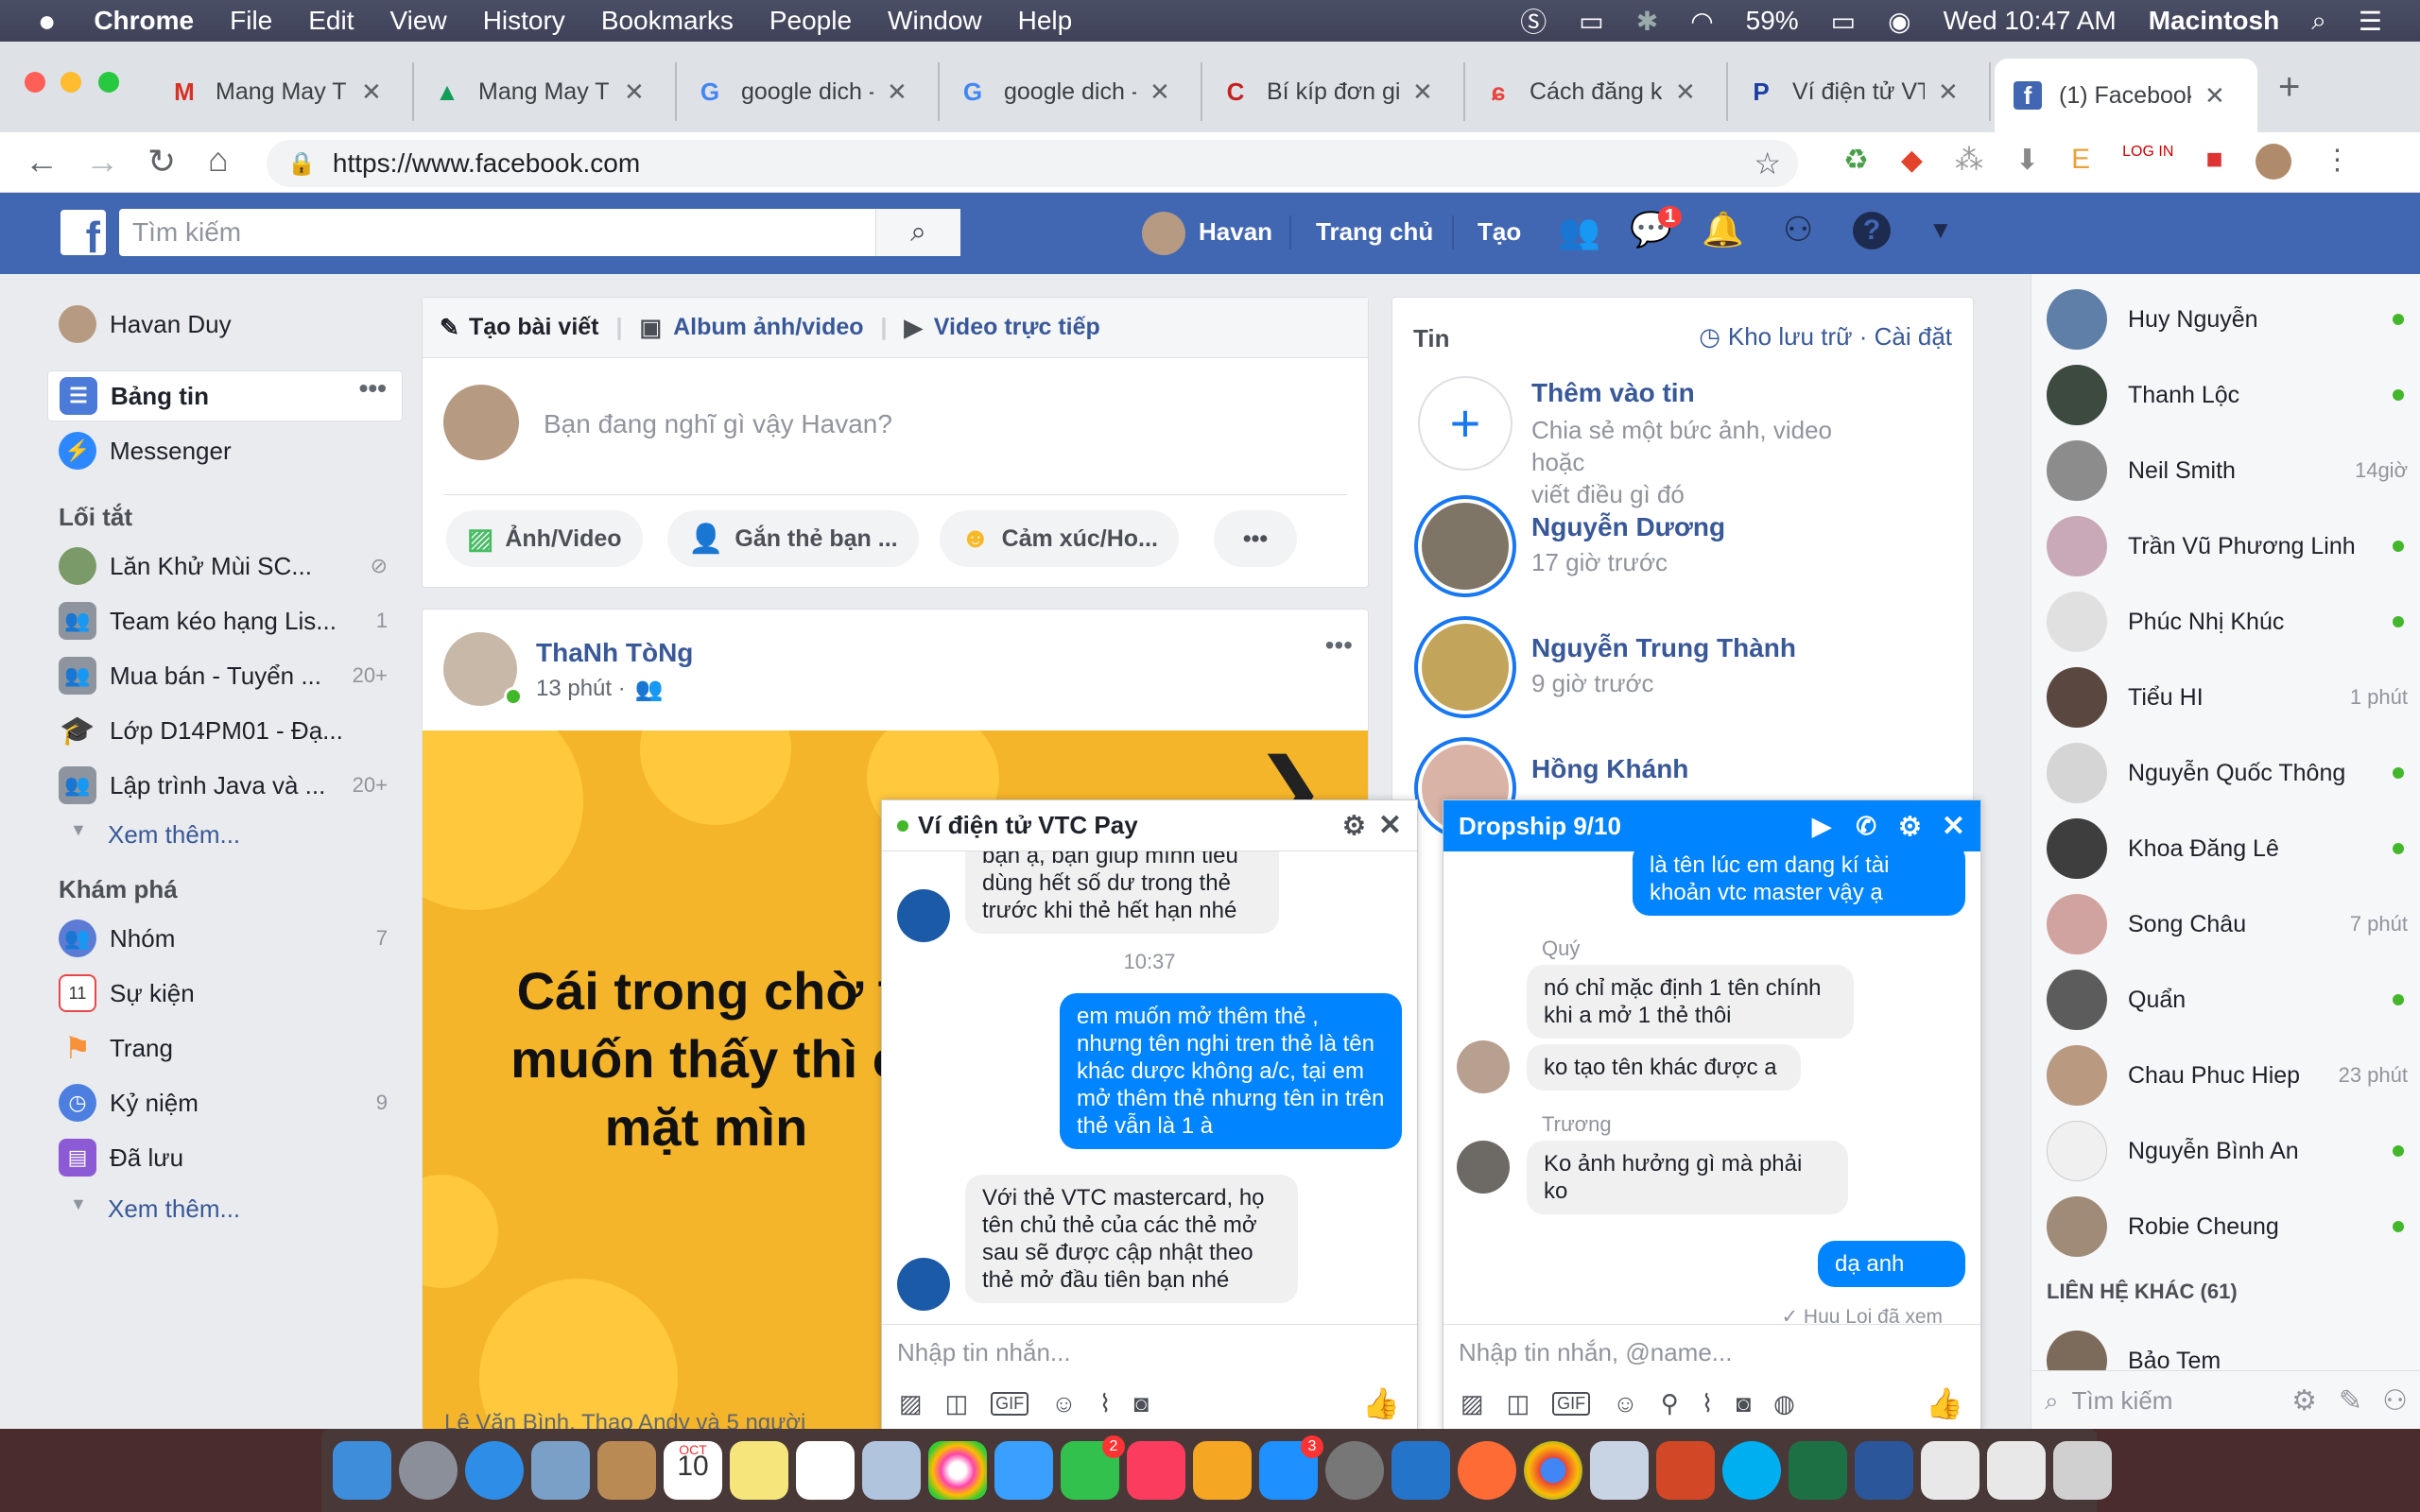  Describe the element at coordinates (108, 82) in the screenshot. I see `zoom-window-button` at that location.